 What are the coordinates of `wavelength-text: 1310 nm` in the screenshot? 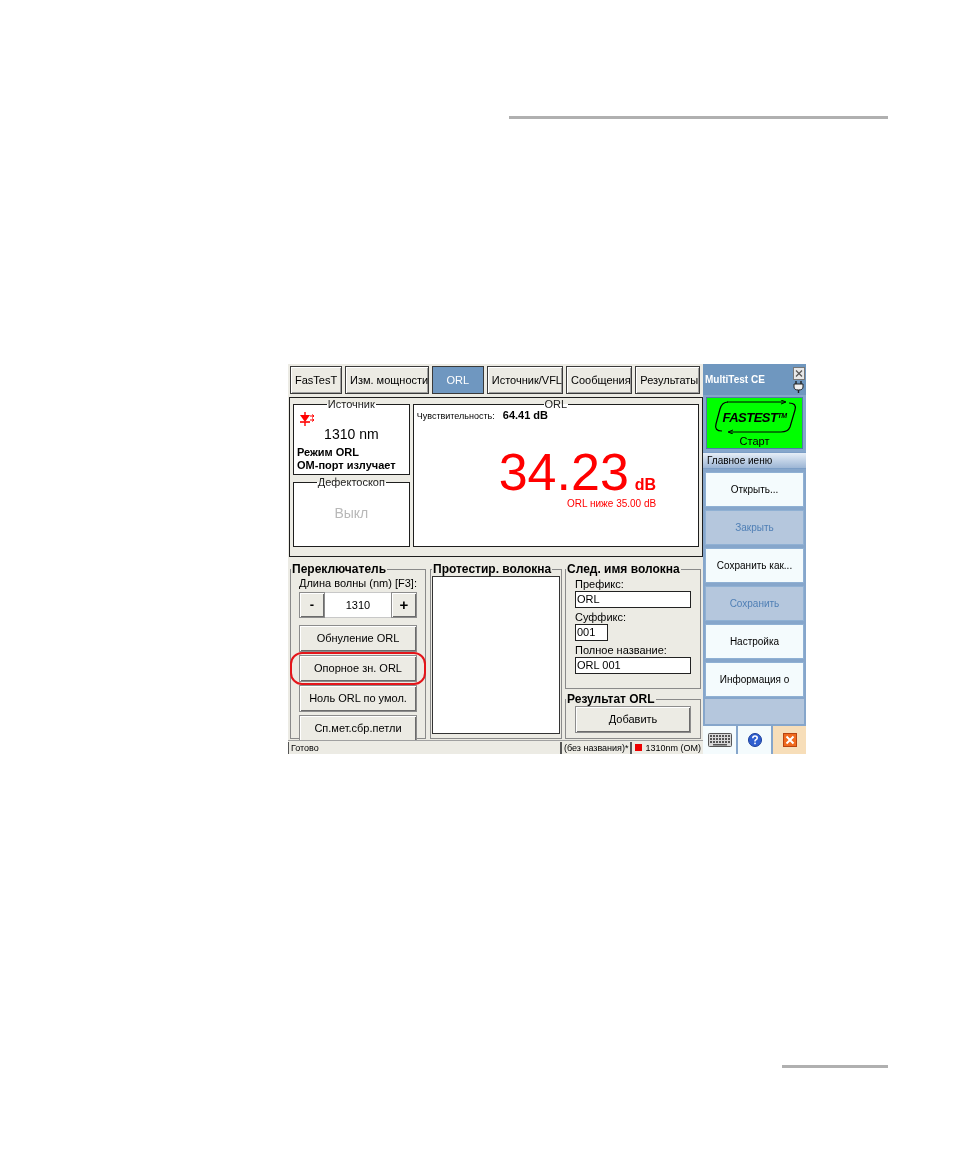 It's located at (351, 434).